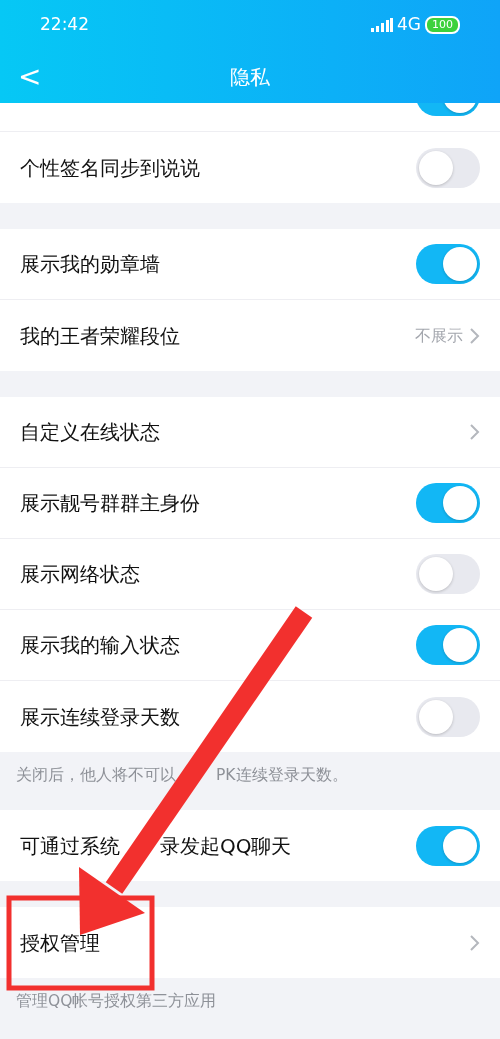 This screenshot has width=500, height=1039. I want to click on hint-text-fragment: PK连续登录天数。, so click(282, 775).